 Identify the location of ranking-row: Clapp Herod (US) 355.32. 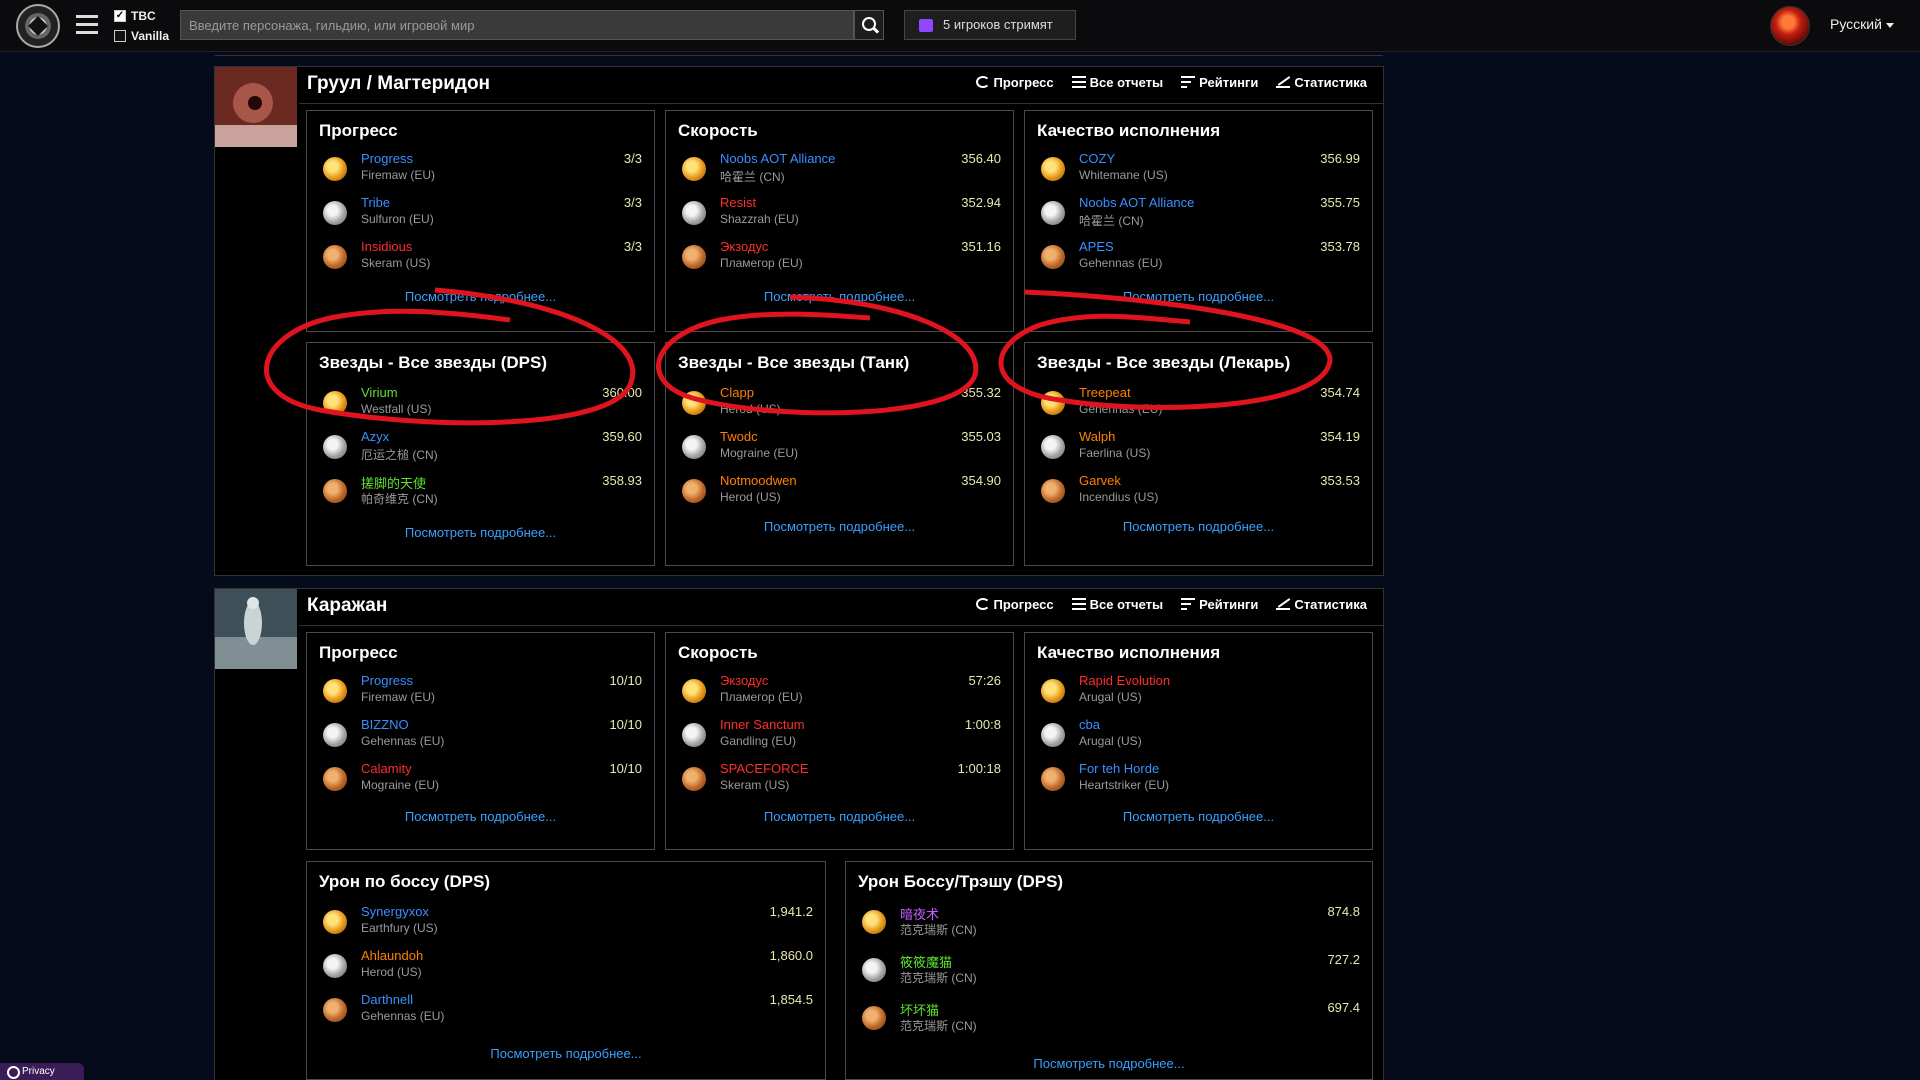
(839, 405).